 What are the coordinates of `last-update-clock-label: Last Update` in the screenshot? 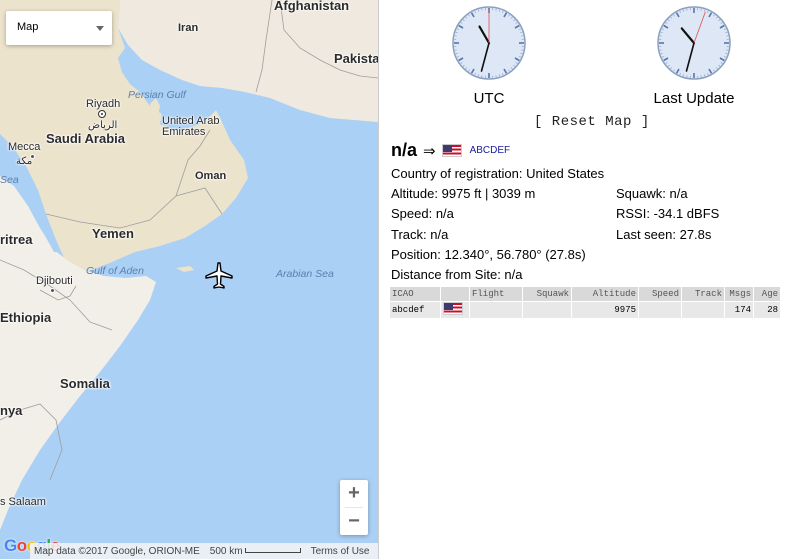 It's located at (694, 98).